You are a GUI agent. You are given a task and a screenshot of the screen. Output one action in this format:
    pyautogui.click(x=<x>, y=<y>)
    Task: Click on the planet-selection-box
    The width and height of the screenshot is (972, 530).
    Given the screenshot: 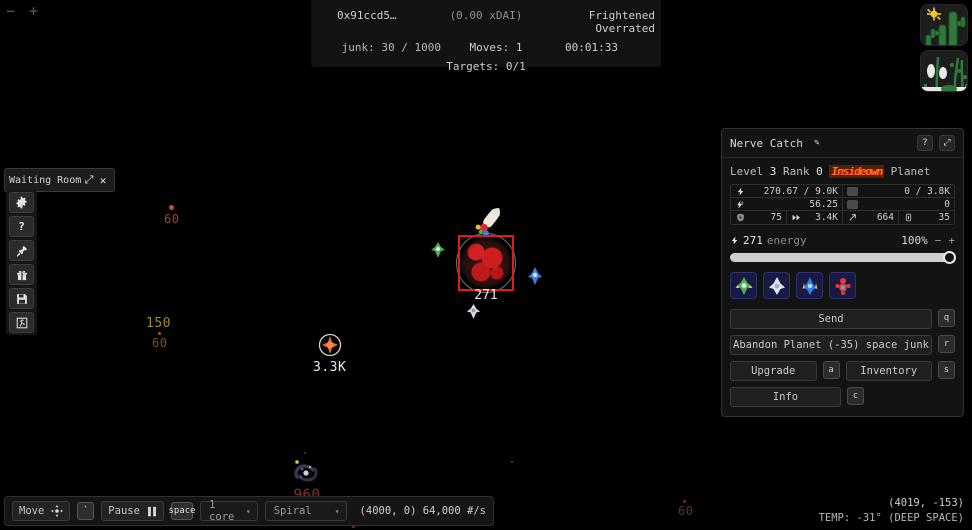 What is the action you would take?
    pyautogui.click(x=486, y=263)
    